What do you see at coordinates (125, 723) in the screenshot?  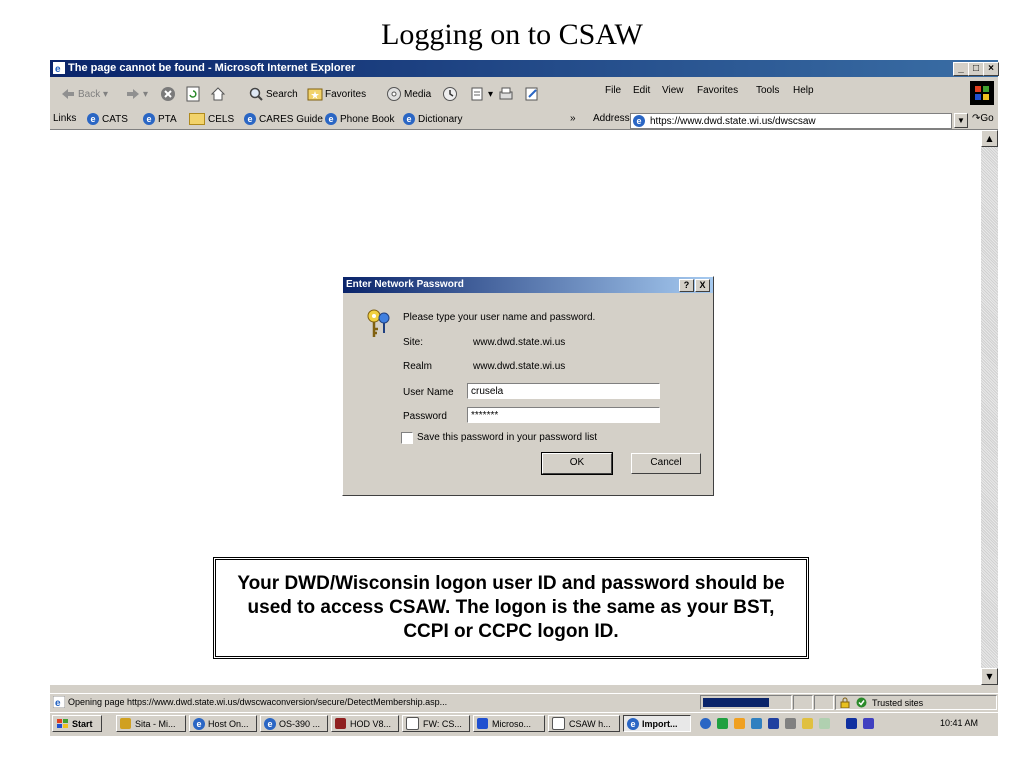 I see `clock-app-icon` at bounding box center [125, 723].